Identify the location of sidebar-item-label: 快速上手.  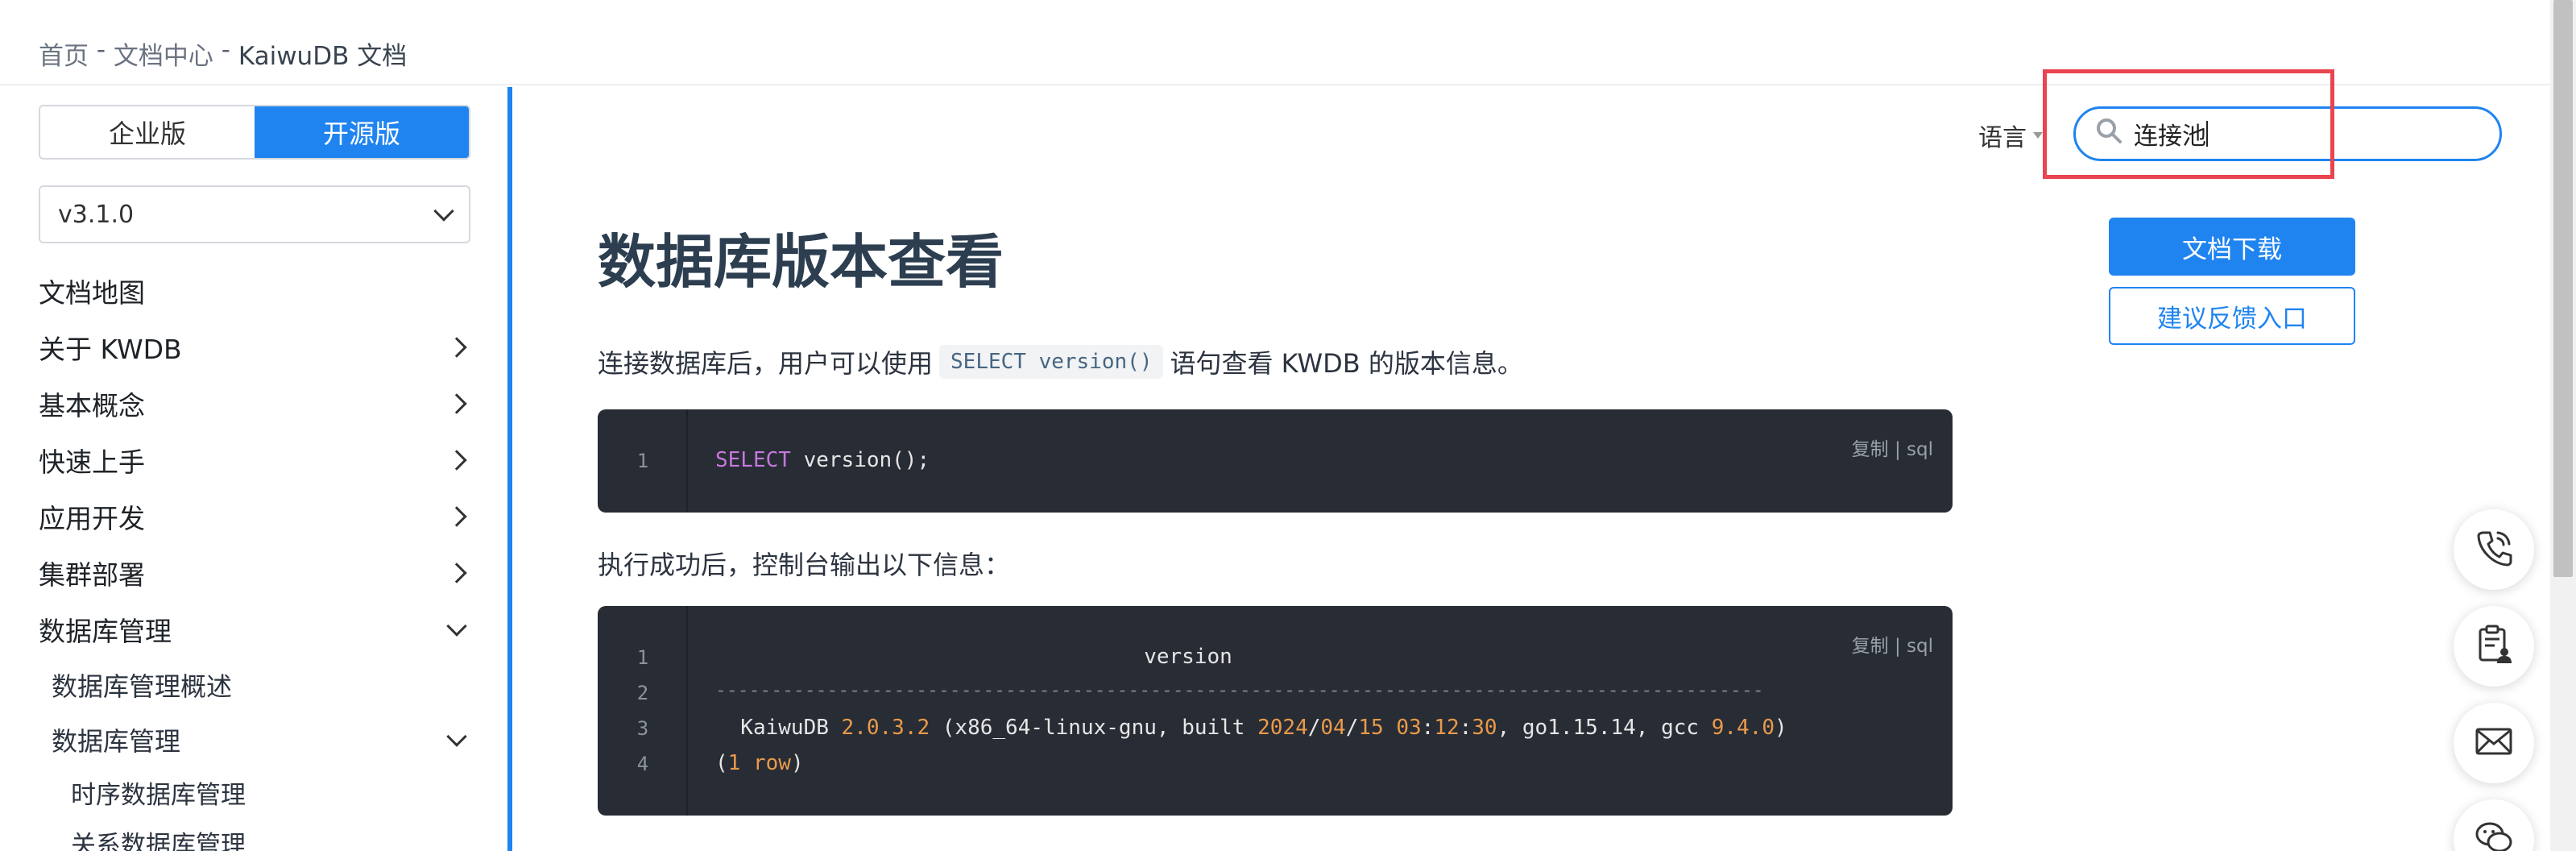
(92, 462).